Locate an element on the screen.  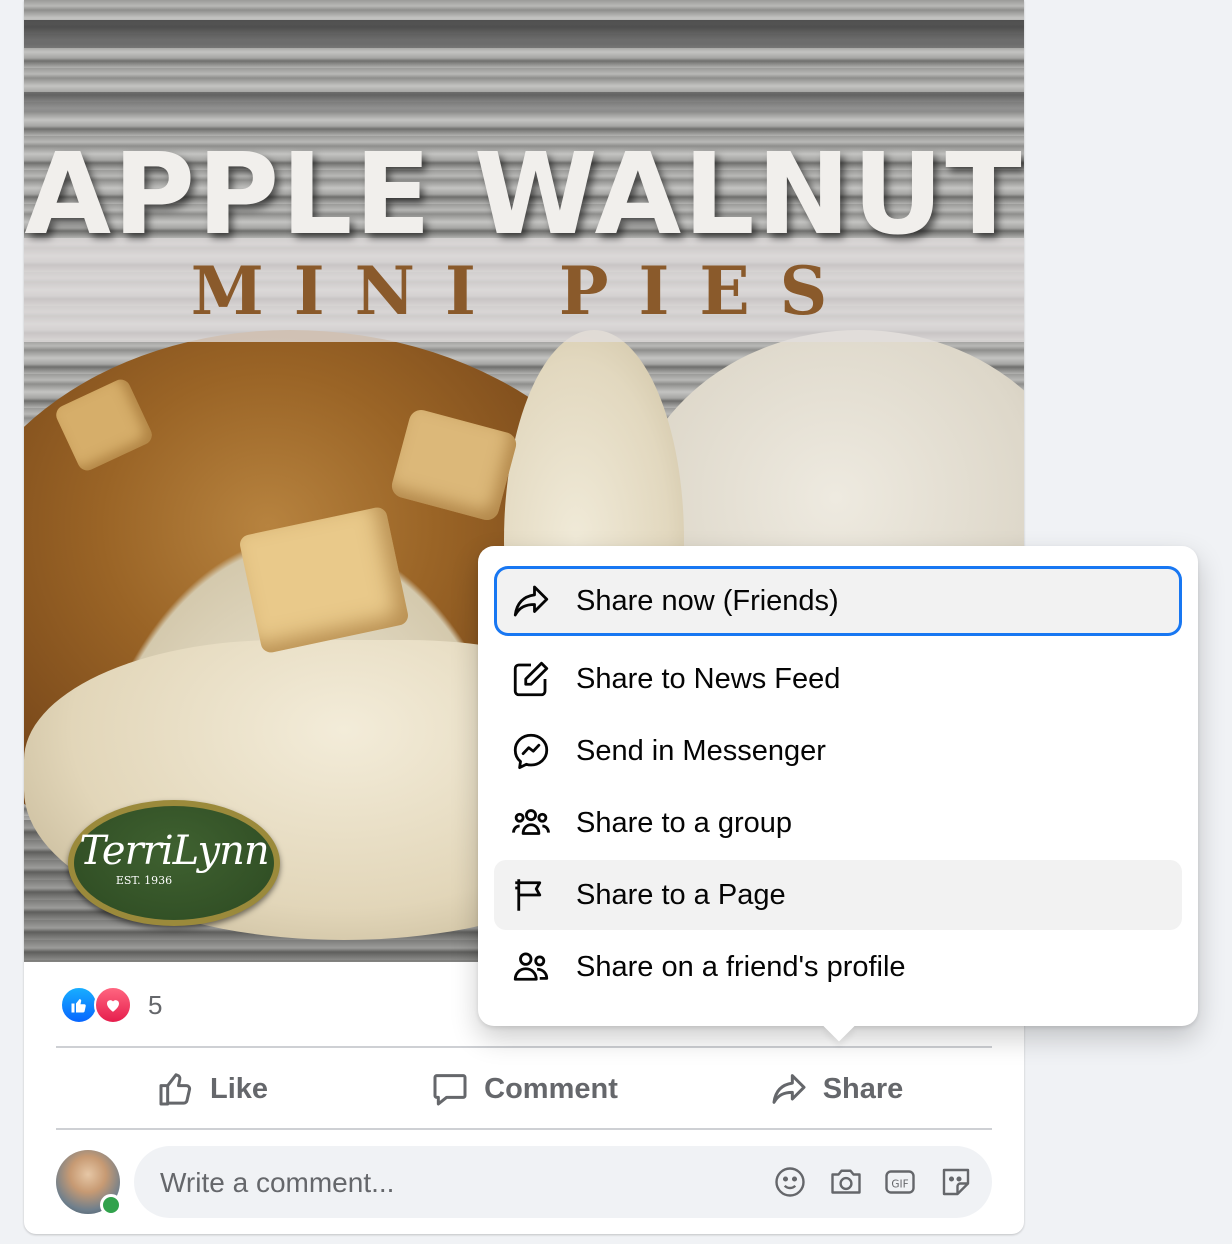
menu-item-label: Send in Messenger is located at coordinates (701, 750).